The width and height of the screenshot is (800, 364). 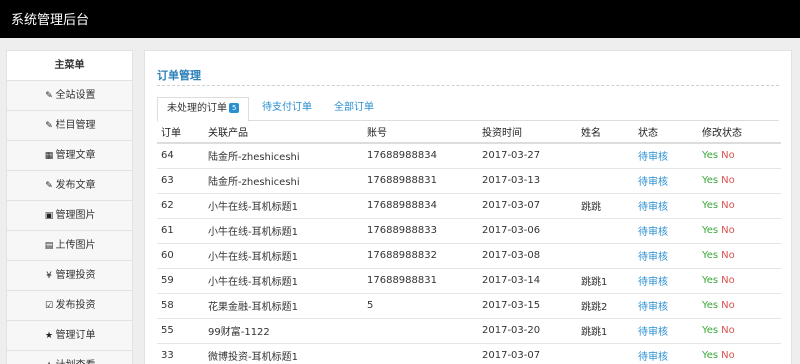 I want to click on sidebar-item: ¥ 管理投资, so click(x=69, y=276).